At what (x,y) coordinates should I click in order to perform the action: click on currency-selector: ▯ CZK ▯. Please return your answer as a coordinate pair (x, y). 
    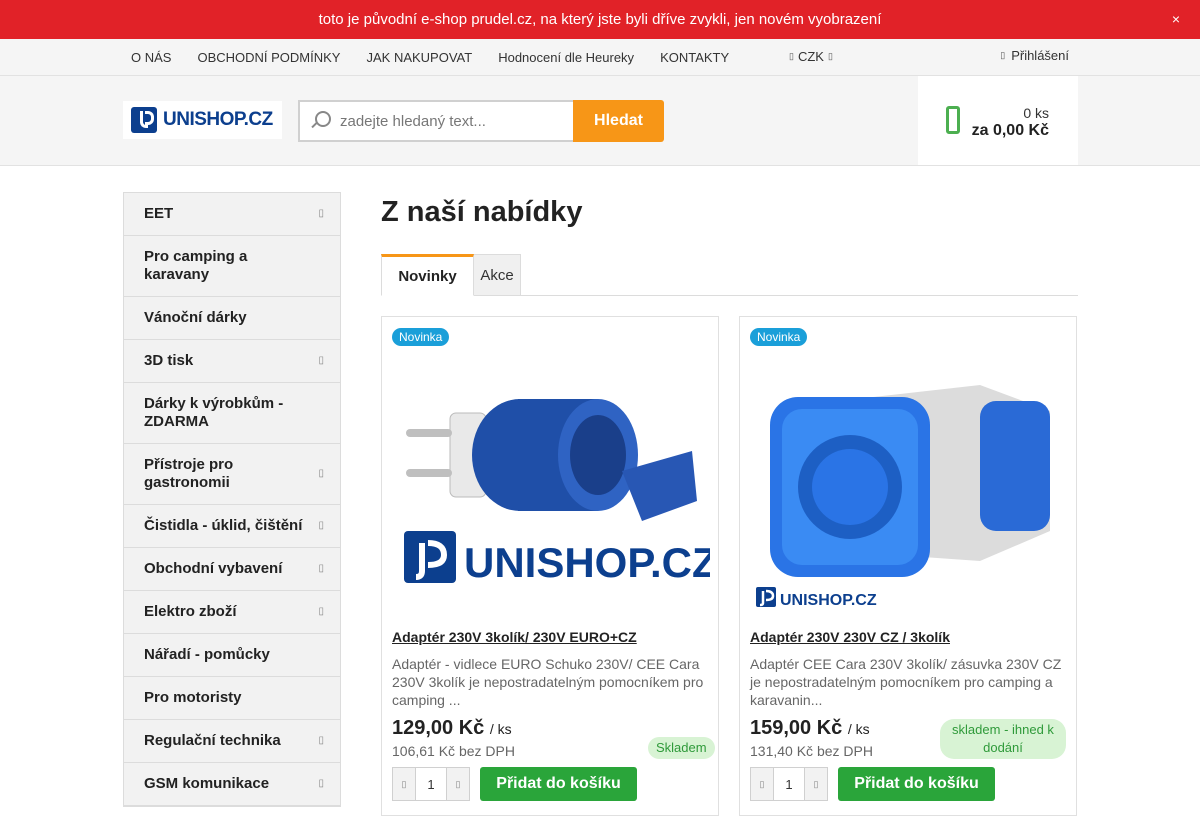
    Looking at the image, I should click on (811, 56).